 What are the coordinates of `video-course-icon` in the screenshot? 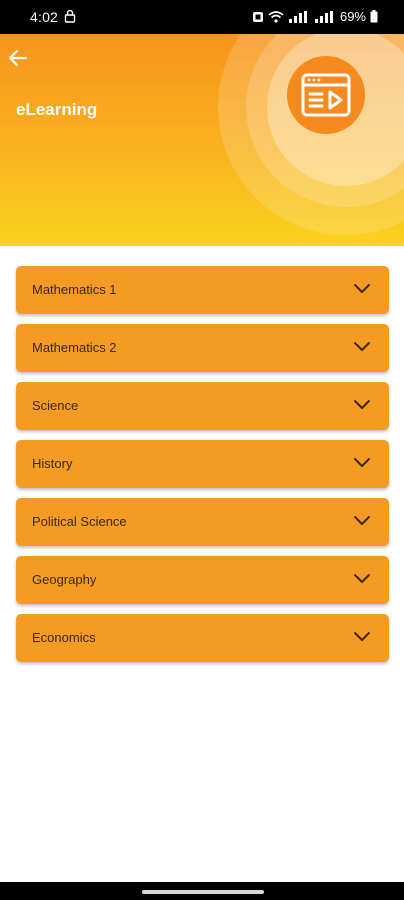 It's located at (326, 95).